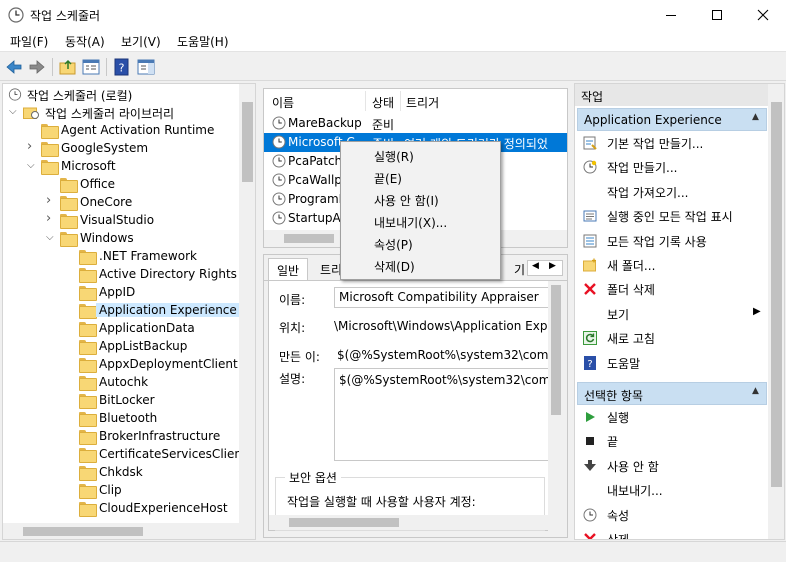 The width and height of the screenshot is (786, 562). What do you see at coordinates (408, 522) in the screenshot?
I see `details-horizontal-scrollbar` at bounding box center [408, 522].